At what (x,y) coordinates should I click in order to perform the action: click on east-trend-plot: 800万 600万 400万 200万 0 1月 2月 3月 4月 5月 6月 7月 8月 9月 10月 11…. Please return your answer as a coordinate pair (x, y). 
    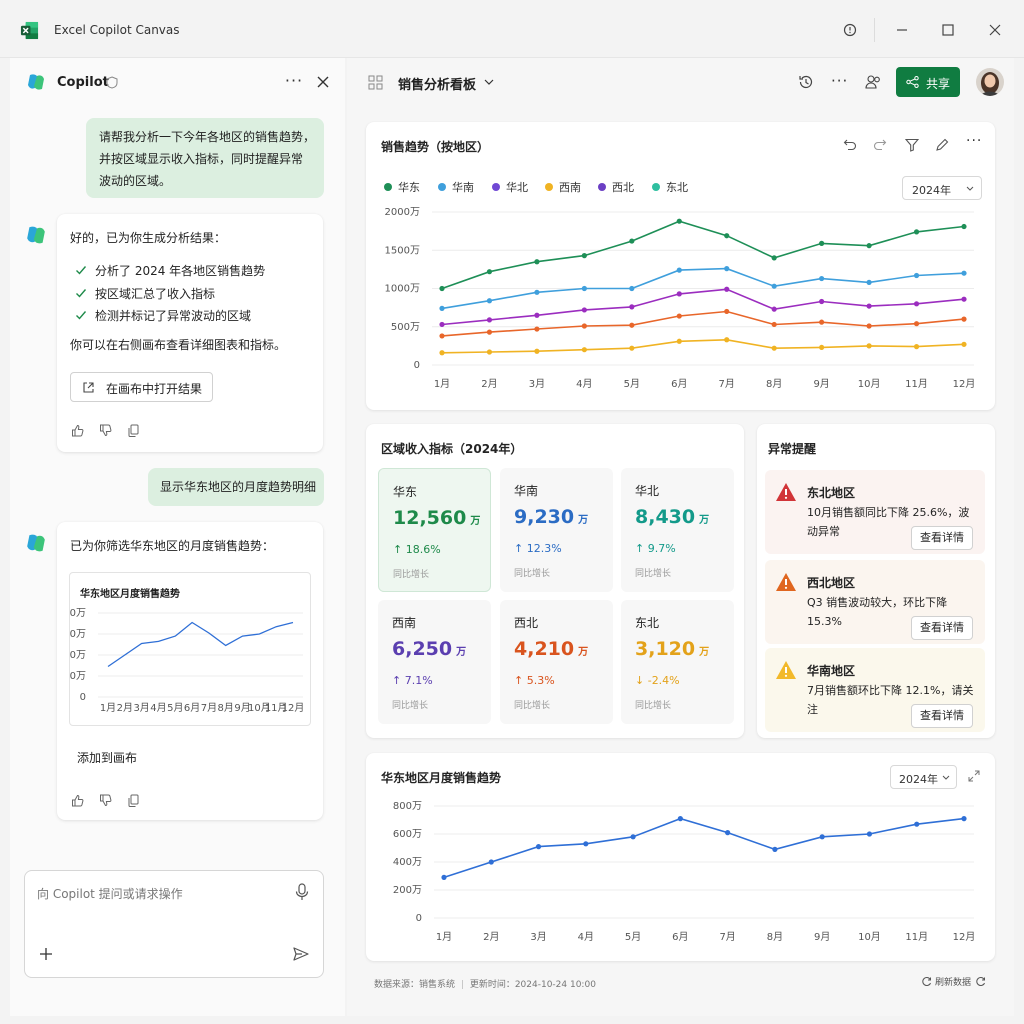
    Looking at the image, I should click on (680, 874).